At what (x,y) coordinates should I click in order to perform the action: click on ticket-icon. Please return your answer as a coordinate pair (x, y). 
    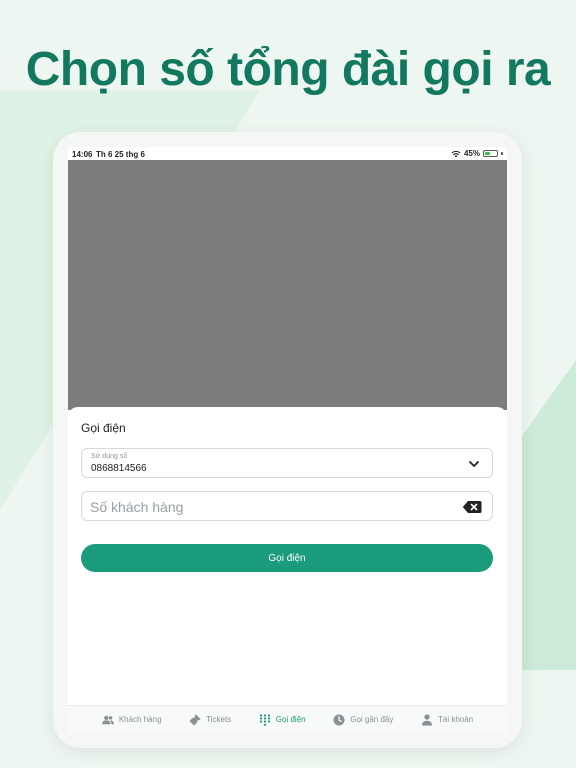
    Looking at the image, I should click on (195, 719).